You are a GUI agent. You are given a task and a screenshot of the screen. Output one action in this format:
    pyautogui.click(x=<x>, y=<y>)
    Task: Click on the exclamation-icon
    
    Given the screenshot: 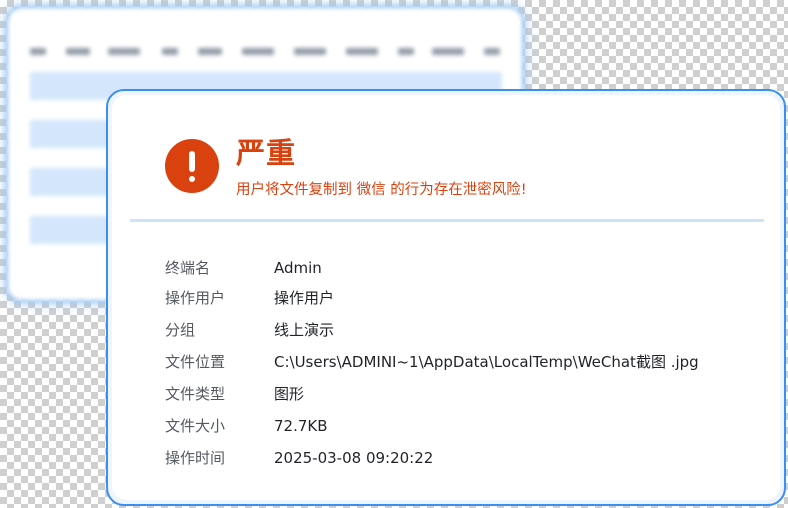 What is the action you would take?
    pyautogui.click(x=192, y=166)
    